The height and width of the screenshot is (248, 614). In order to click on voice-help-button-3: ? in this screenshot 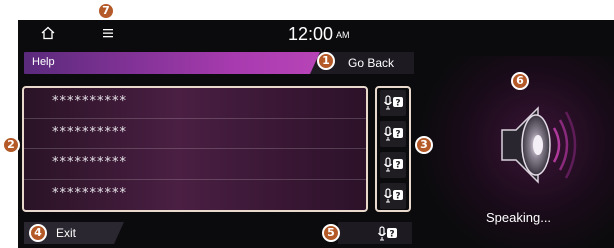, I will do `click(393, 165)`.